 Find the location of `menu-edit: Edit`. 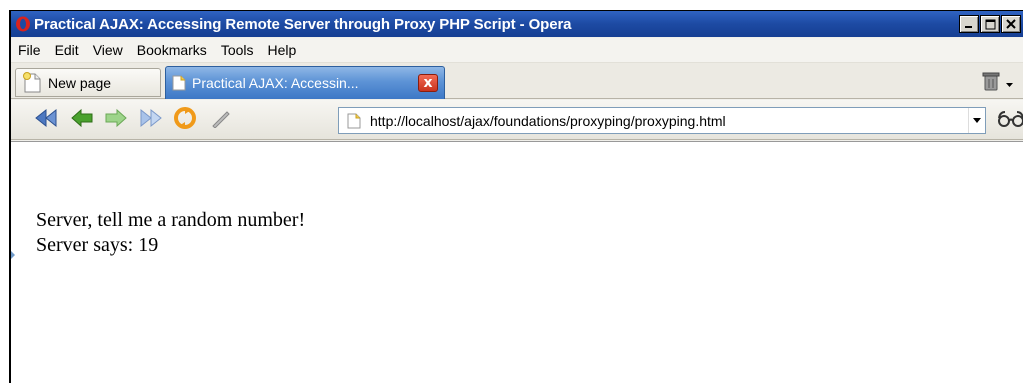

menu-edit: Edit is located at coordinates (67, 50).